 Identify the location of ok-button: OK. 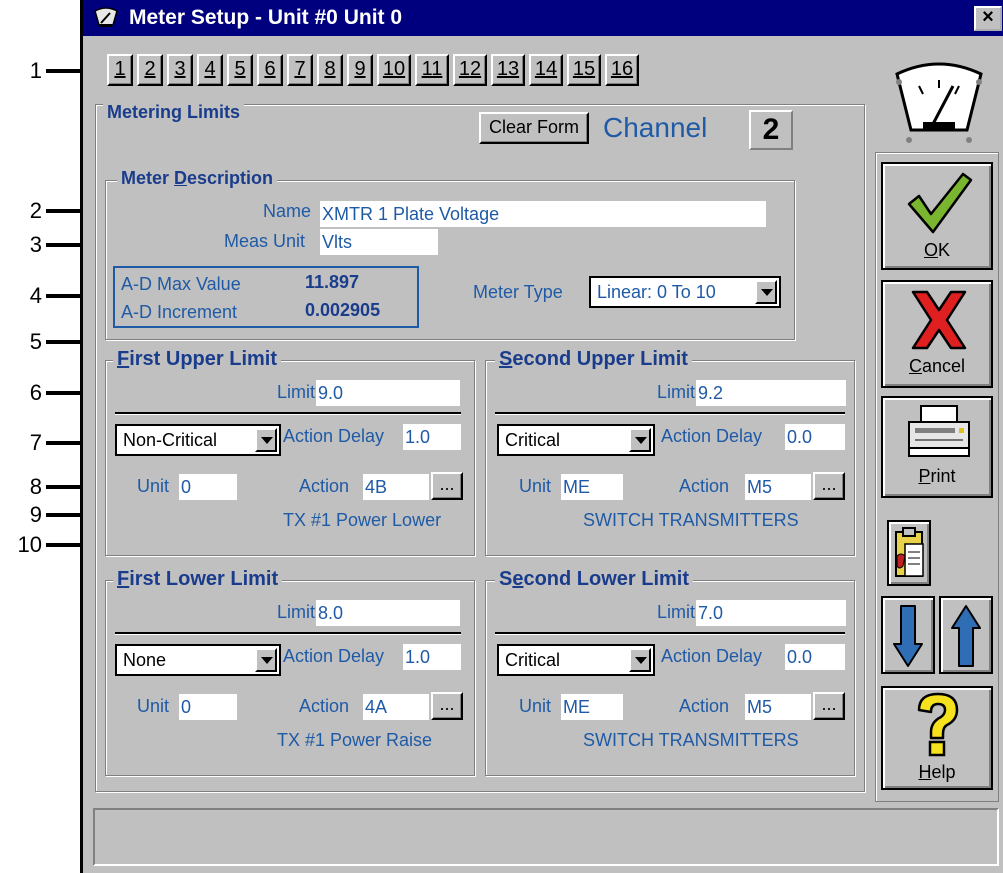
(937, 216).